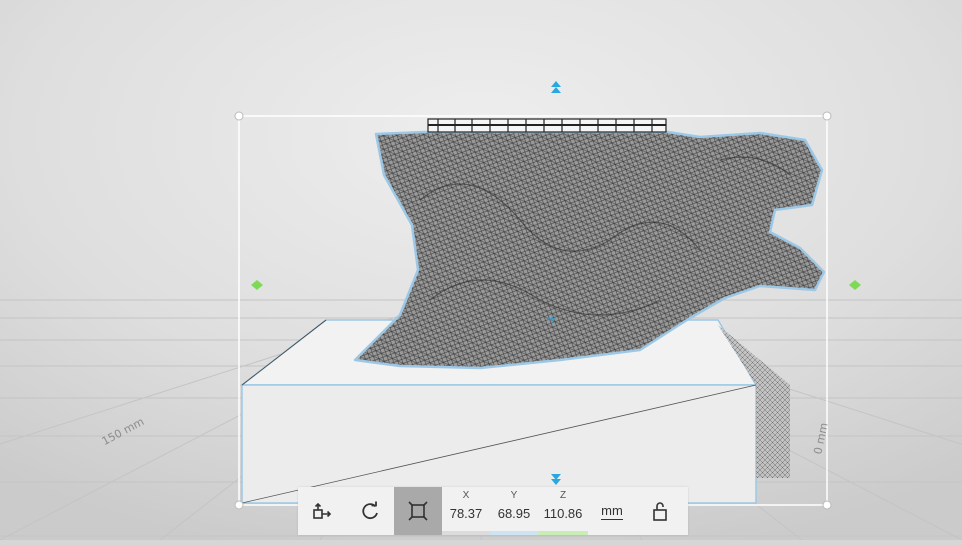 Image resolution: width=962 pixels, height=545 pixels. I want to click on rotate-button, so click(370, 511).